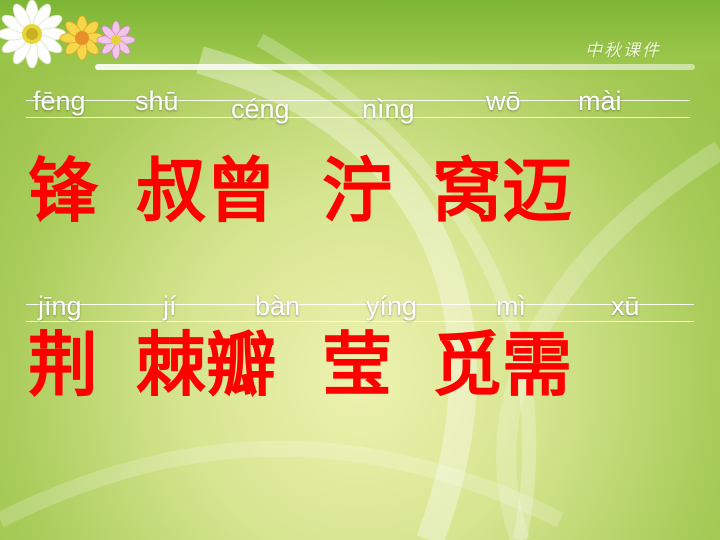  Describe the element at coordinates (502, 191) in the screenshot. I see `hanzi-wo-mai: 窝迈` at that location.